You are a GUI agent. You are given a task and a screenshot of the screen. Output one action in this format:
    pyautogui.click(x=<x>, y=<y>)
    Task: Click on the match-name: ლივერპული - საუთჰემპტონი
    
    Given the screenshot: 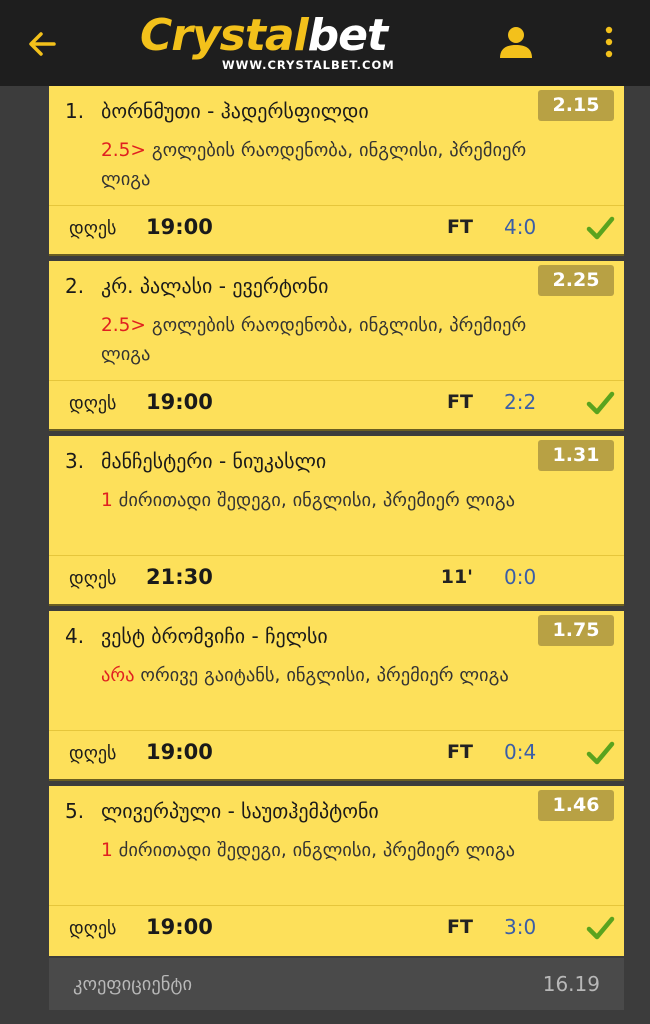 What is the action you would take?
    pyautogui.click(x=240, y=811)
    